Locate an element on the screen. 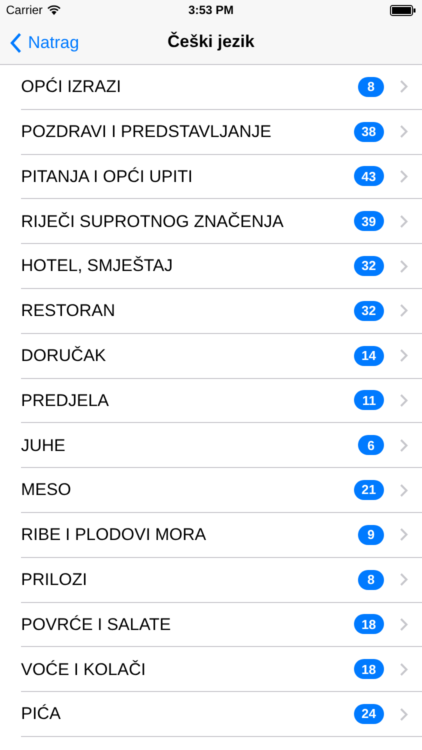  item-label: RIJEČI SUPROTNOG ZNAČENJA is located at coordinates (153, 221).